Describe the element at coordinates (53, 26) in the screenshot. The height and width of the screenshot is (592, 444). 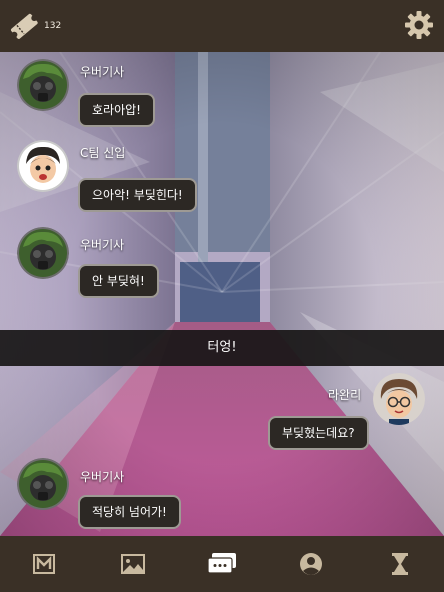
I see `ticket-count: 132` at that location.